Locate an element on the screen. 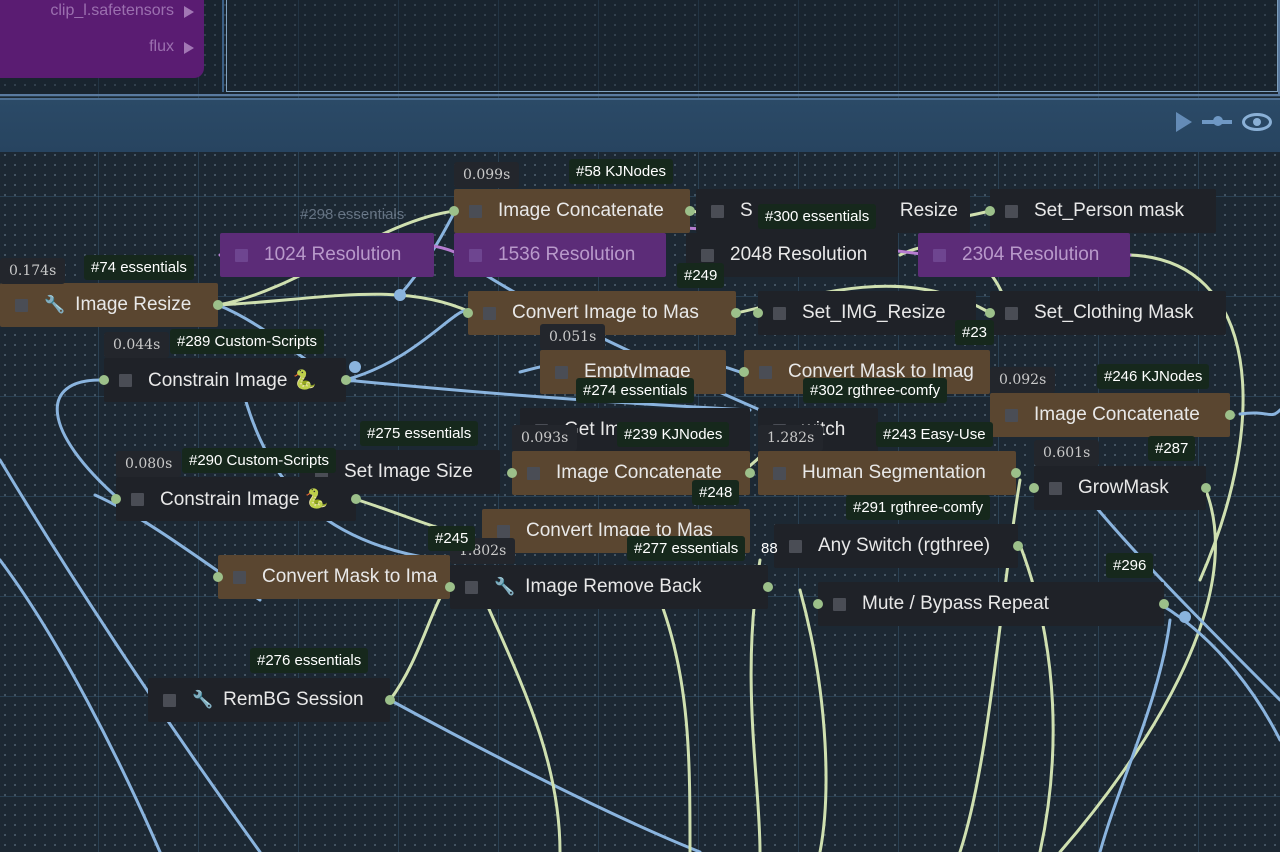  node-constrain-image-1: Constrain Image 🐍 is located at coordinates (225, 380).